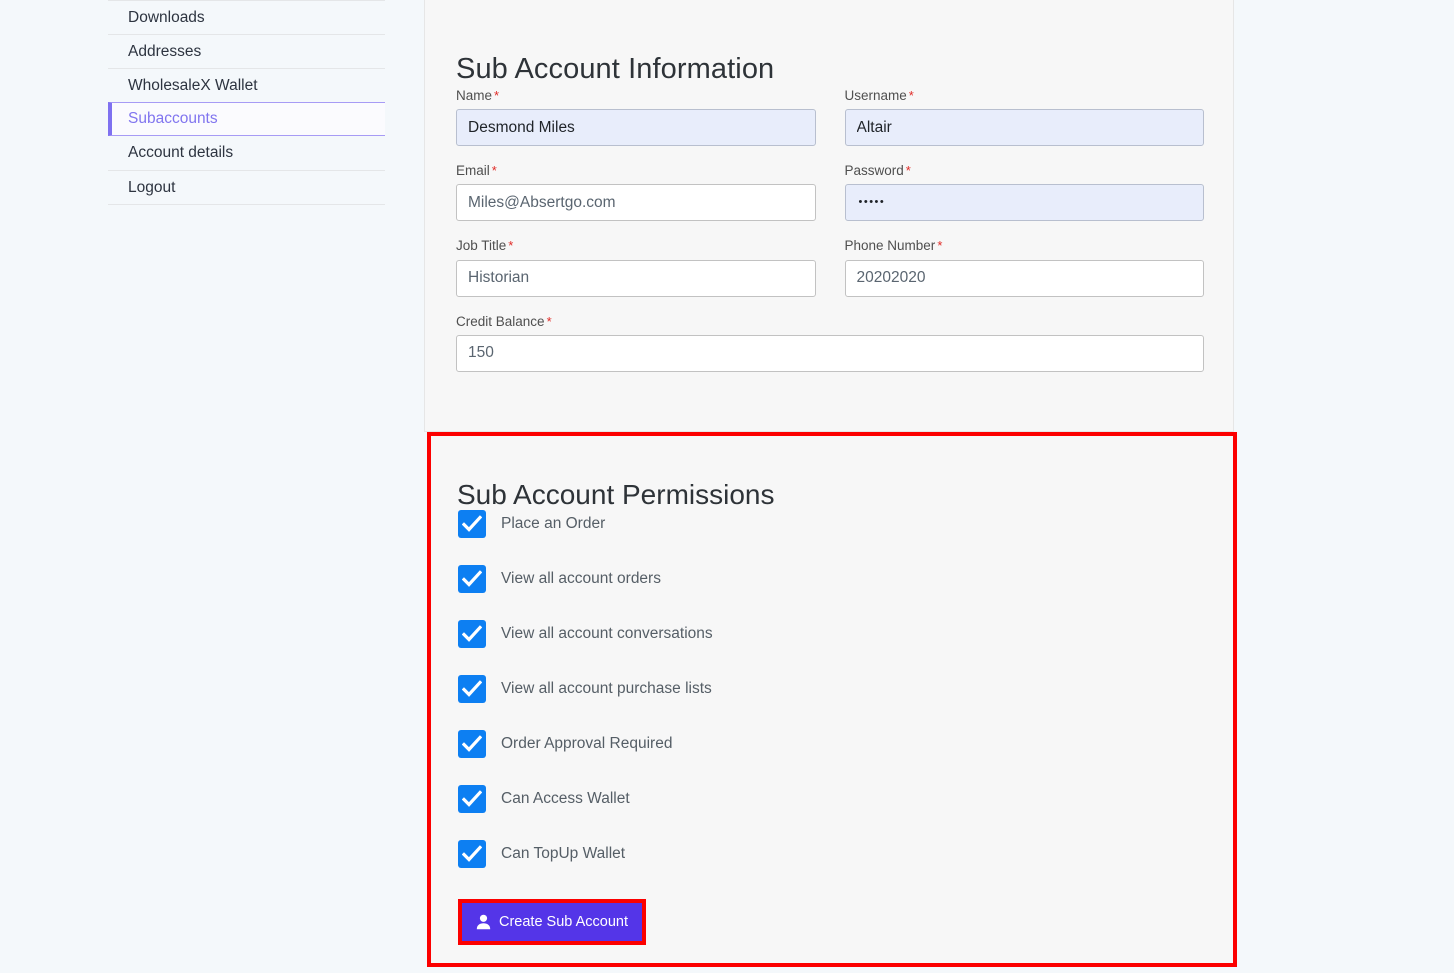  What do you see at coordinates (607, 633) in the screenshot?
I see `permission-label: View all account conversations` at bounding box center [607, 633].